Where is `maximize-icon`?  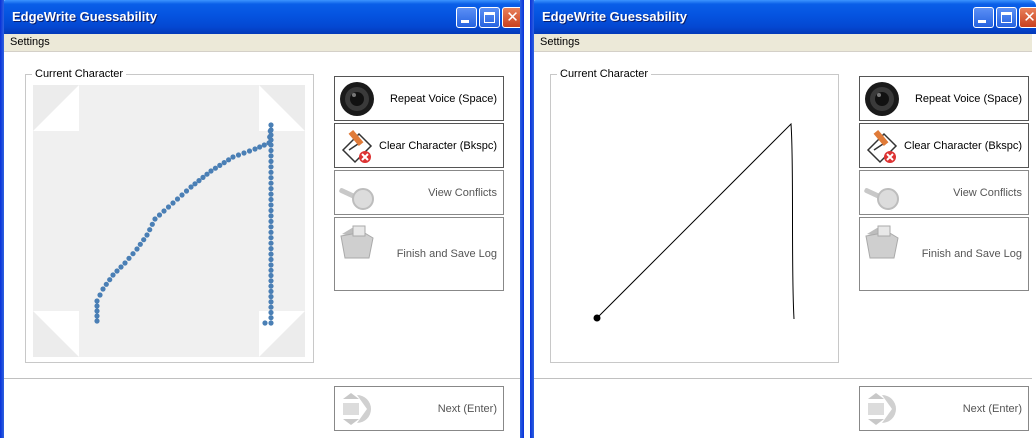 maximize-icon is located at coordinates (1006, 17).